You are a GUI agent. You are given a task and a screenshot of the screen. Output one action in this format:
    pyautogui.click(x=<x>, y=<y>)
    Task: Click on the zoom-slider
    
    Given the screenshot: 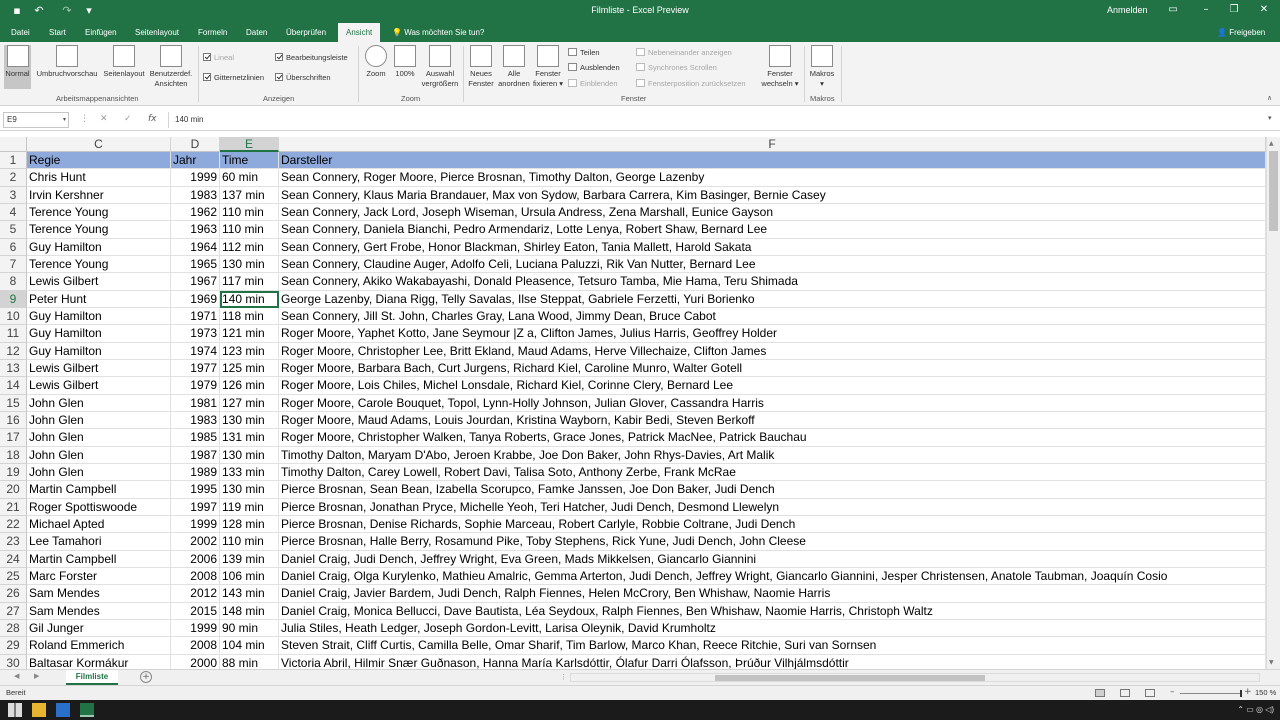 What is the action you would take?
    pyautogui.click(x=1211, y=693)
    